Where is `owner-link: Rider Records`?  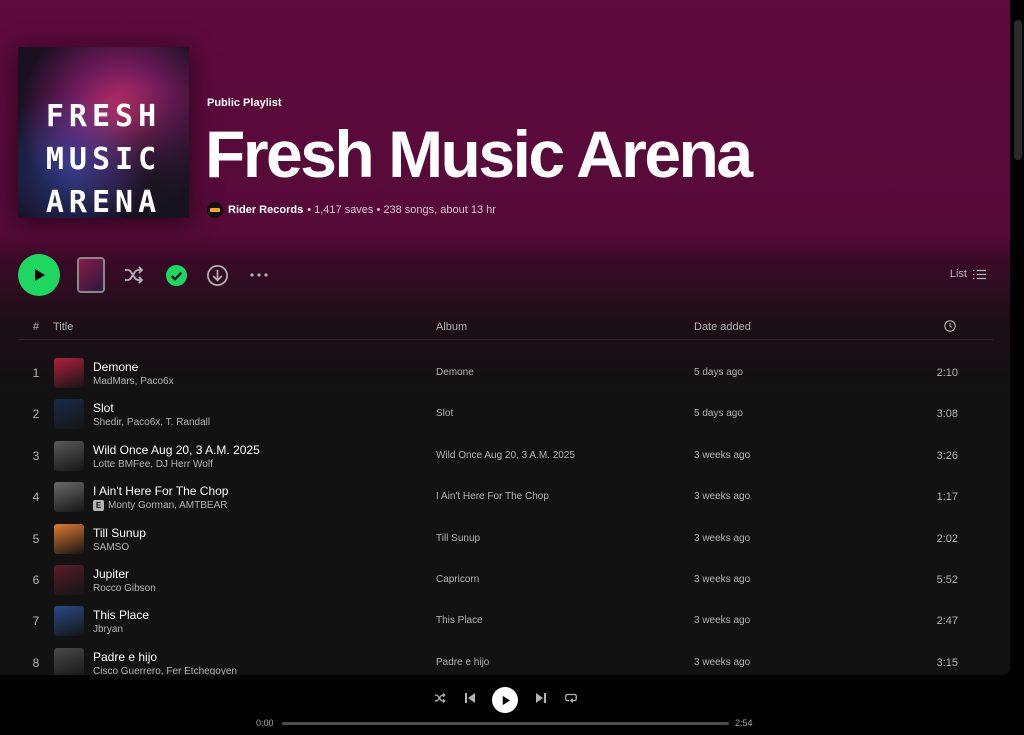
owner-link: Rider Records is located at coordinates (265, 210).